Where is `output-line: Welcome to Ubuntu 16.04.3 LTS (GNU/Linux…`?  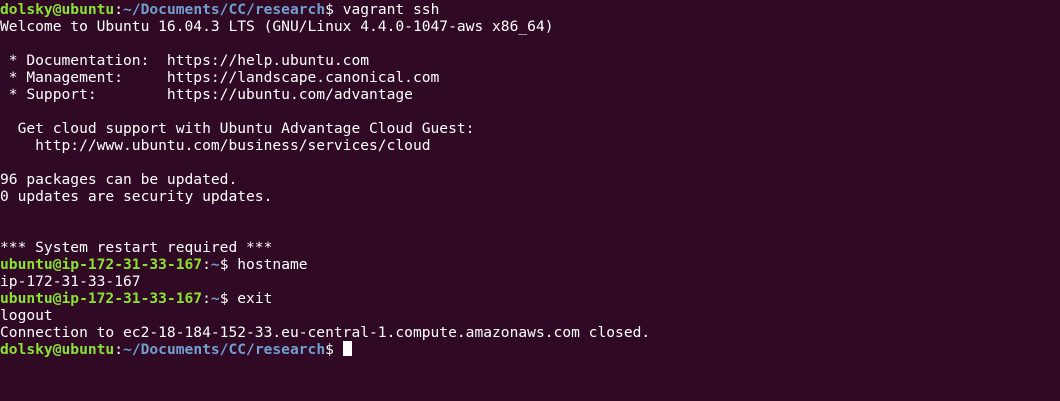 output-line: Welcome to Ubuntu 16.04.3 LTS (GNU/Linux… is located at coordinates (277, 26).